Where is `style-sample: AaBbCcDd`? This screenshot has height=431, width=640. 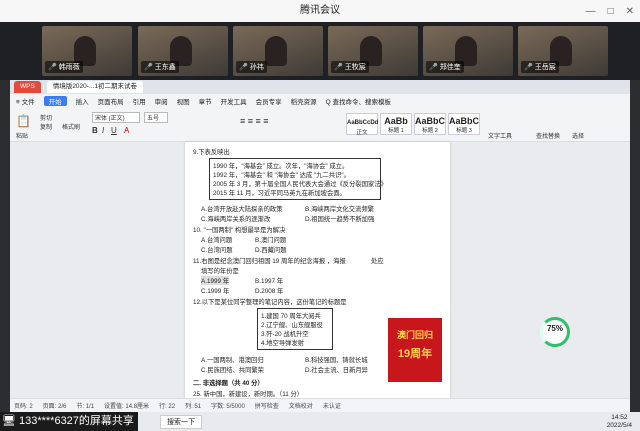
style-sample: AaBbCcDd is located at coordinates (363, 123).